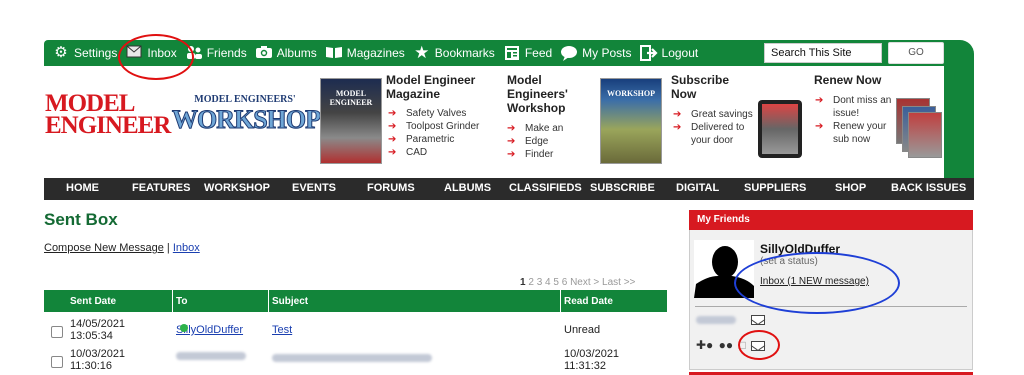 This screenshot has width=1024, height=375. Describe the element at coordinates (704, 345) in the screenshot. I see `add-friend-icon: ✚●` at that location.